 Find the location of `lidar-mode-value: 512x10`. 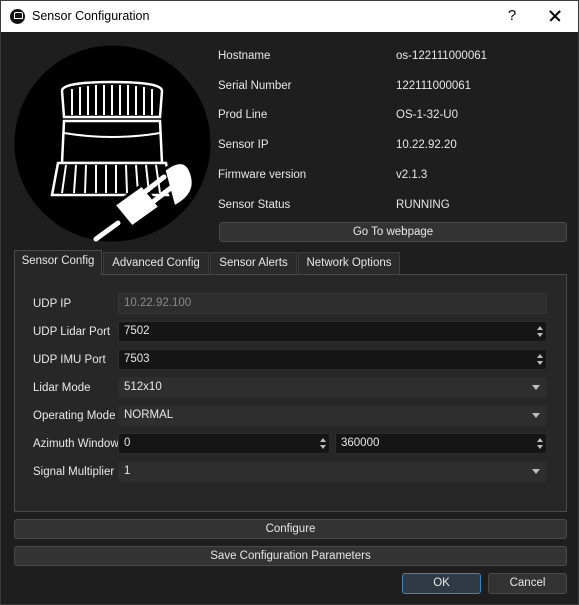

lidar-mode-value: 512x10 is located at coordinates (143, 387).